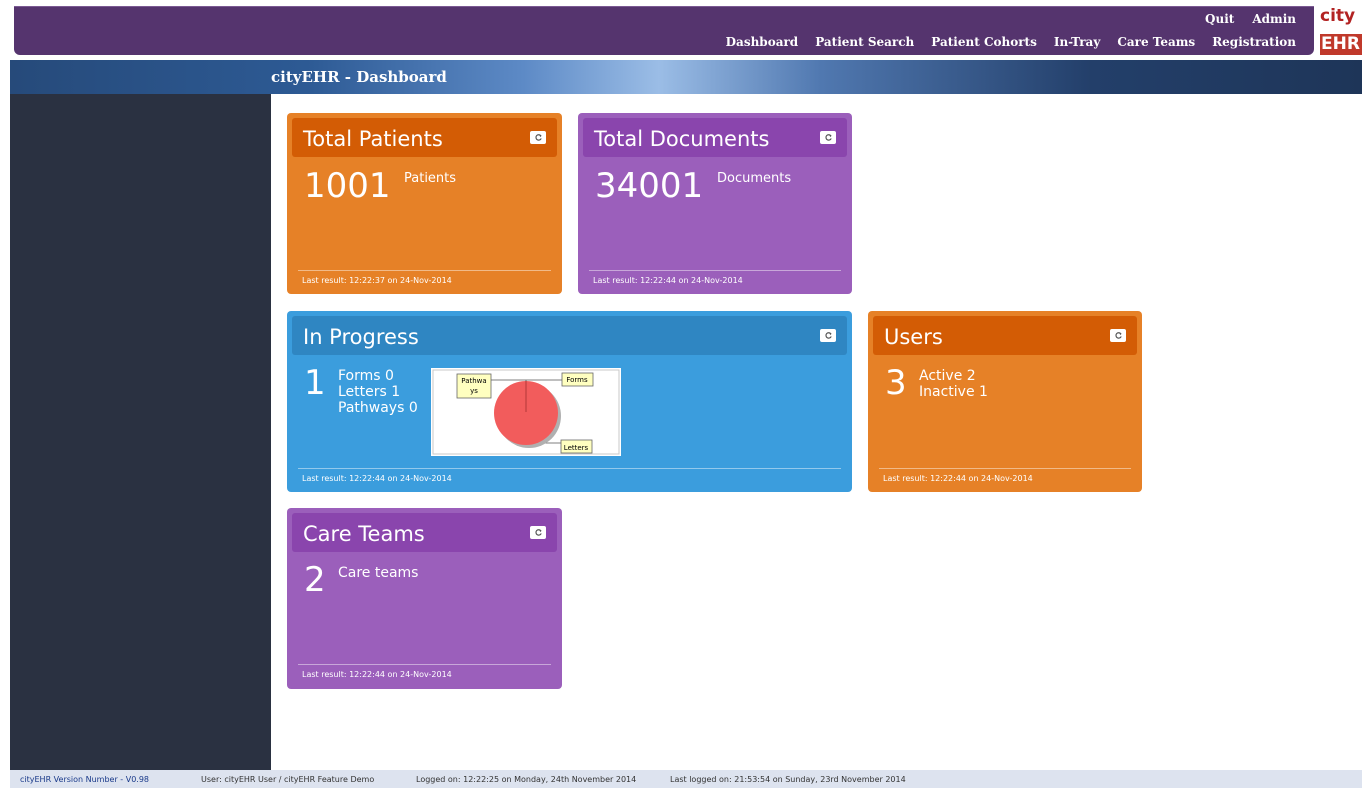  Describe the element at coordinates (864, 42) in the screenshot. I see `nav-patient-search-link: Patient Search` at that location.